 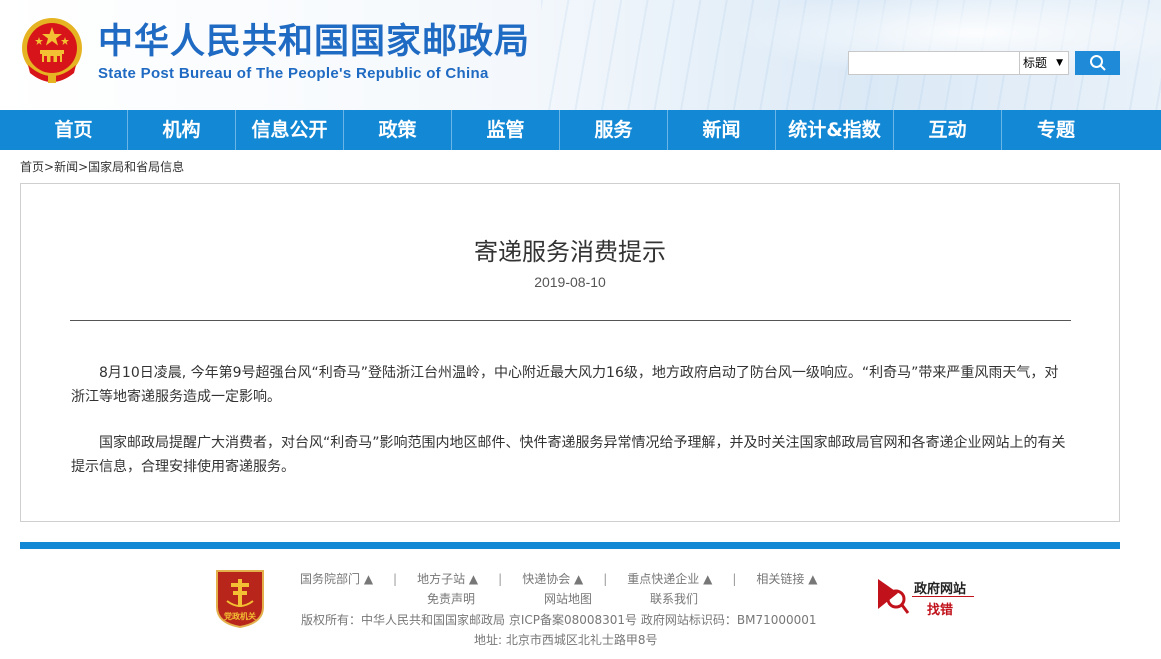 I want to click on dropdown-arrow-icon: ▼, so click(x=1059, y=63).